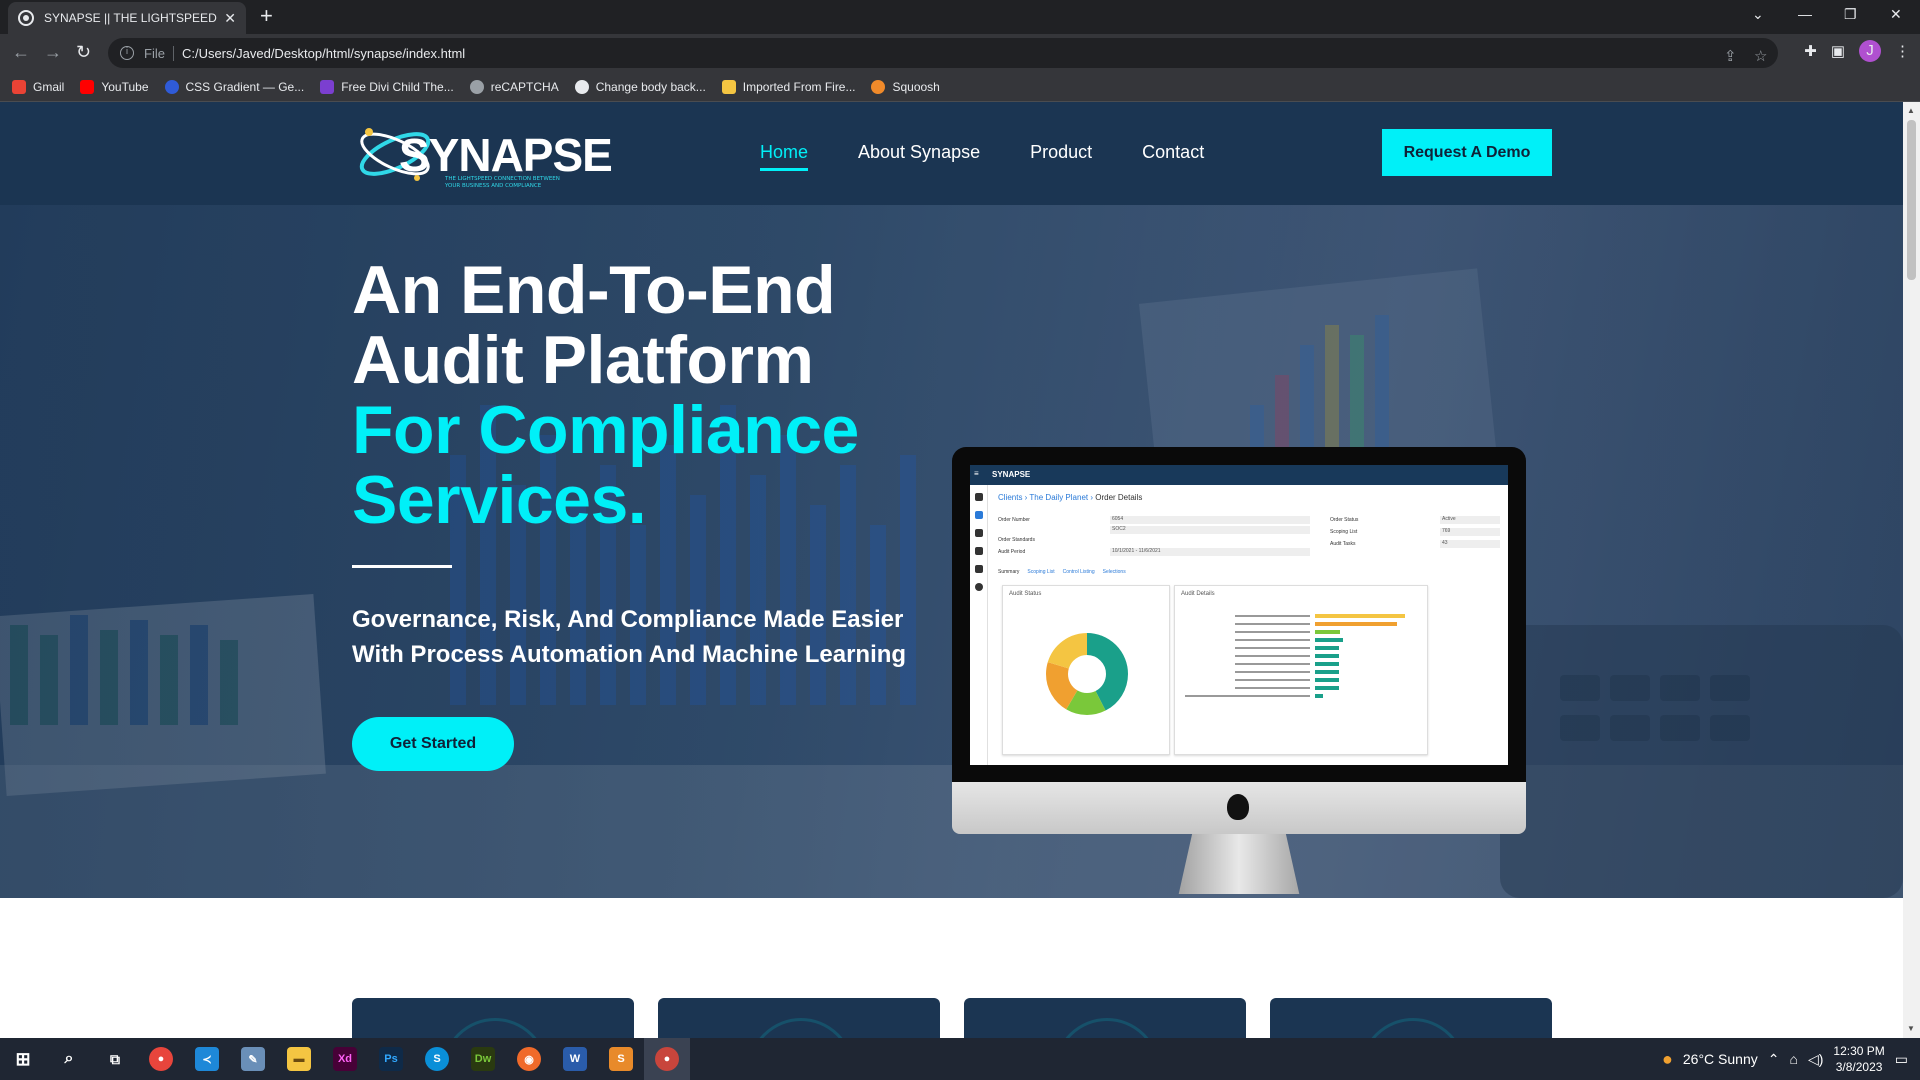 This screenshot has height=1080, width=1920. What do you see at coordinates (83, 52) in the screenshot?
I see `reload-icon: ↻` at bounding box center [83, 52].